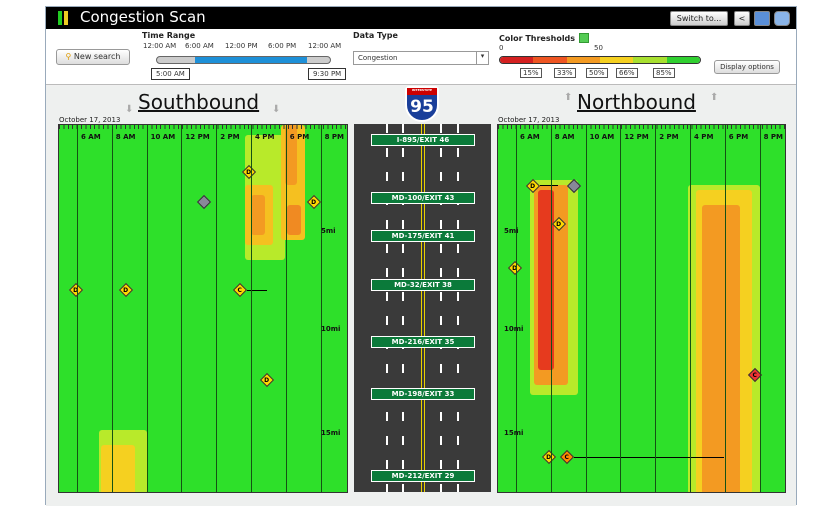 This screenshot has width=840, height=511. What do you see at coordinates (169, 35) in the screenshot?
I see `time-range-label: Time Range` at bounding box center [169, 35].